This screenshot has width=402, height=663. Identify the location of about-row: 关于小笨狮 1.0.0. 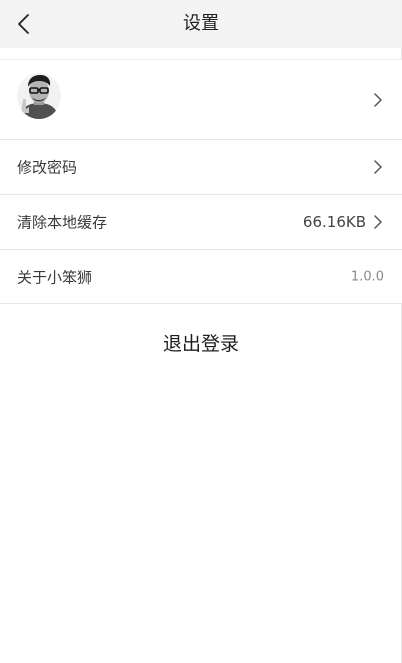
(201, 277).